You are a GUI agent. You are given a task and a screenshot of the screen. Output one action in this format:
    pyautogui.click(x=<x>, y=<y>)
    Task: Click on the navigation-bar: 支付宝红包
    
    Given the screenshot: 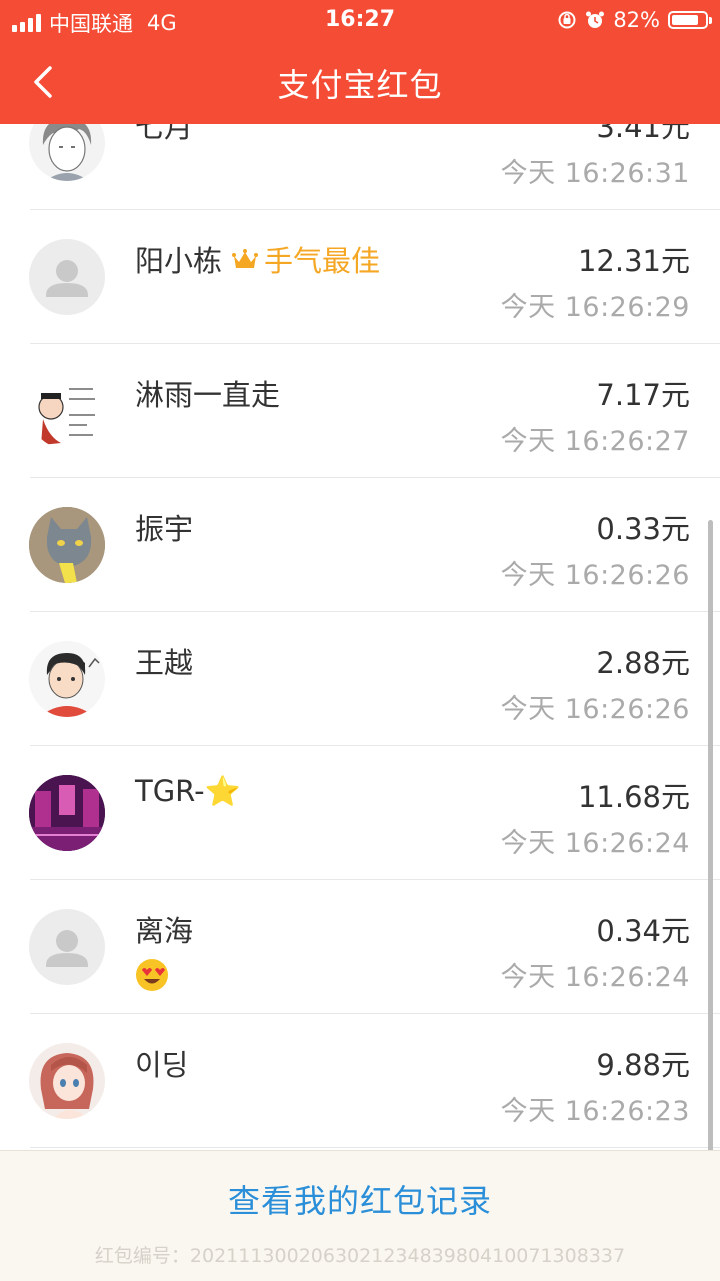 What is the action you would take?
    pyautogui.click(x=360, y=82)
    